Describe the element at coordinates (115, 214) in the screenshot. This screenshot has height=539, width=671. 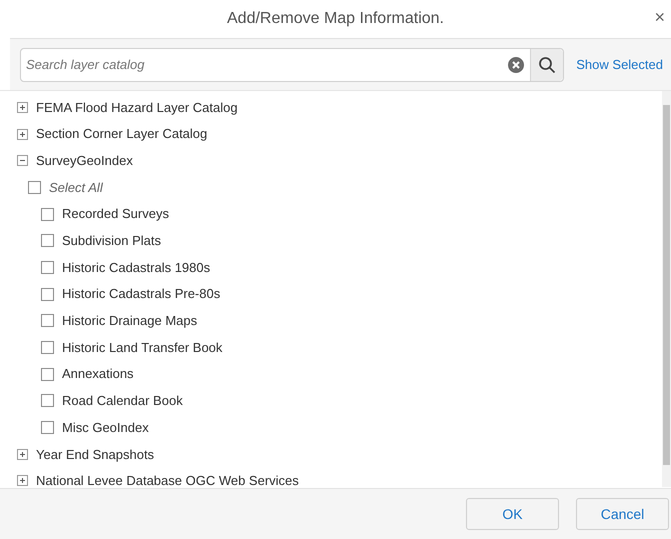
I see `layer-label: Recorded Surveys` at that location.